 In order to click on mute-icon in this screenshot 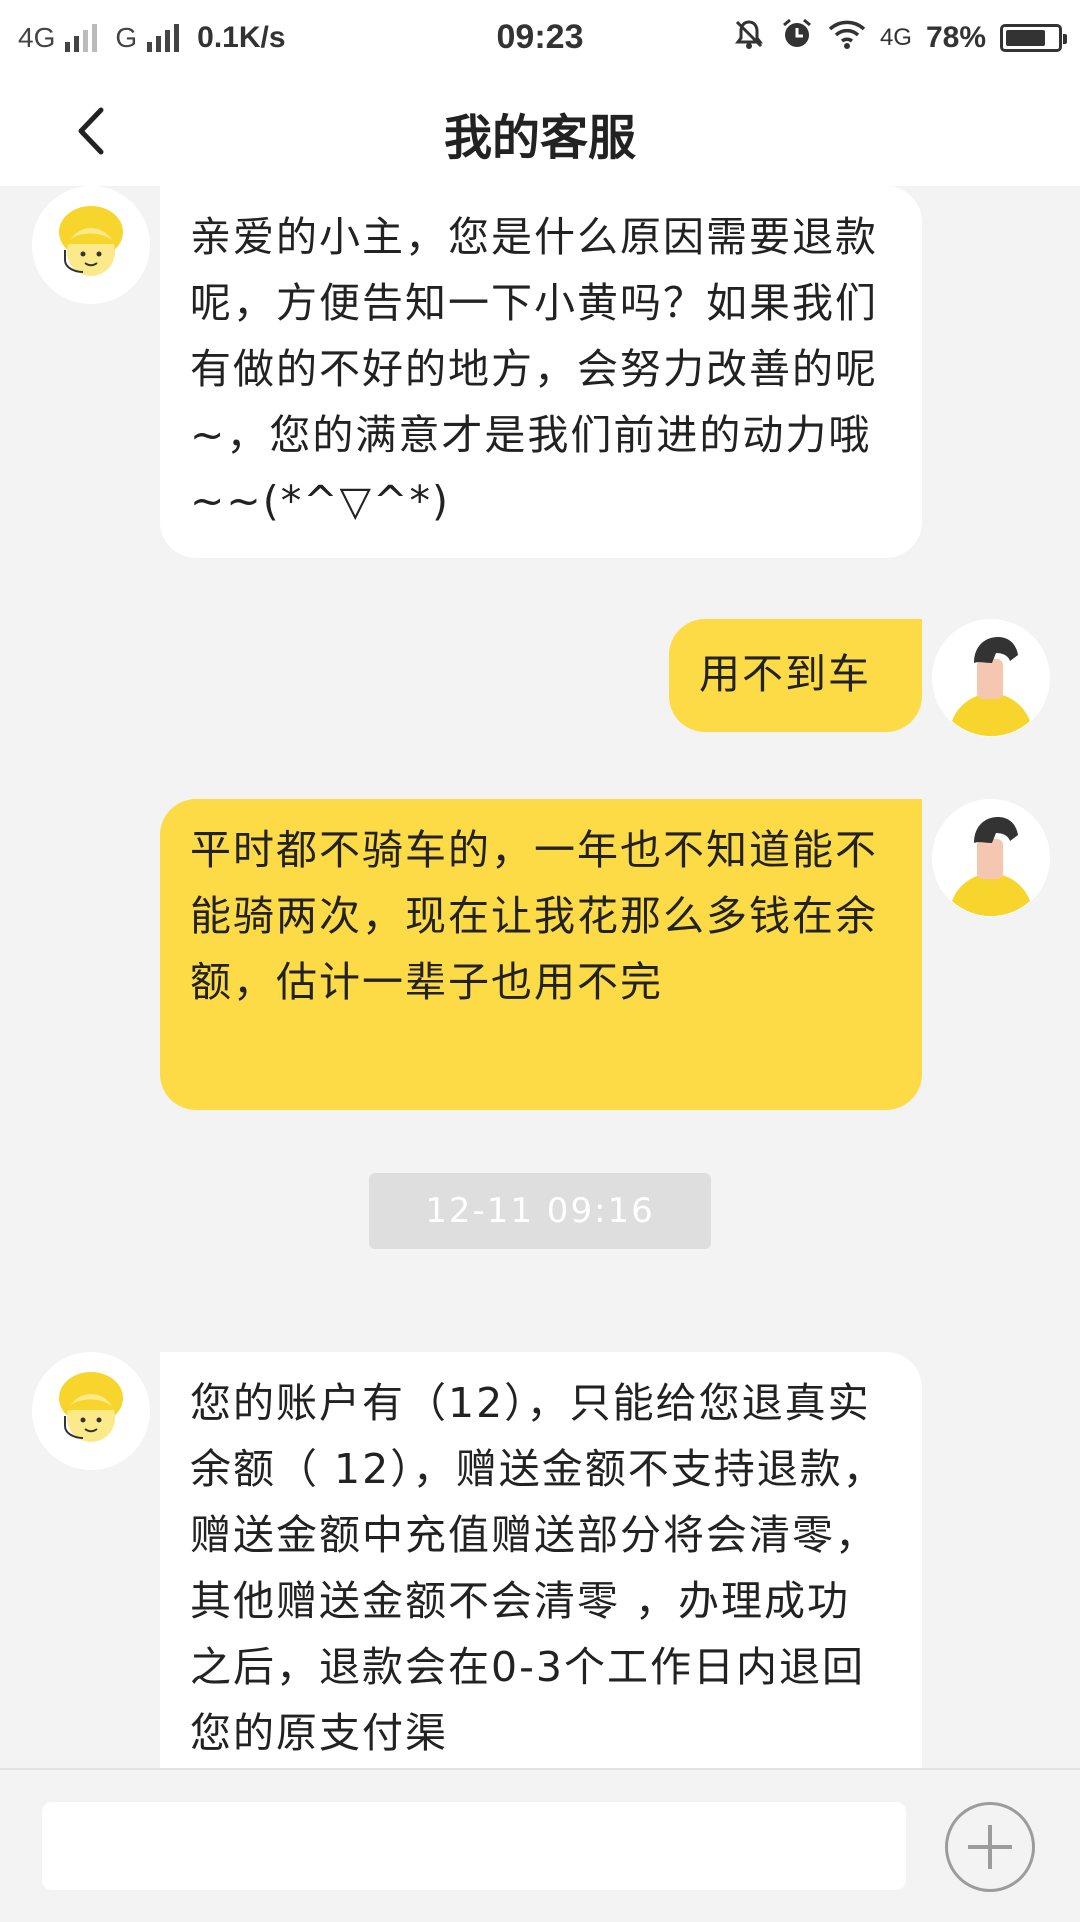, I will do `click(749, 38)`.